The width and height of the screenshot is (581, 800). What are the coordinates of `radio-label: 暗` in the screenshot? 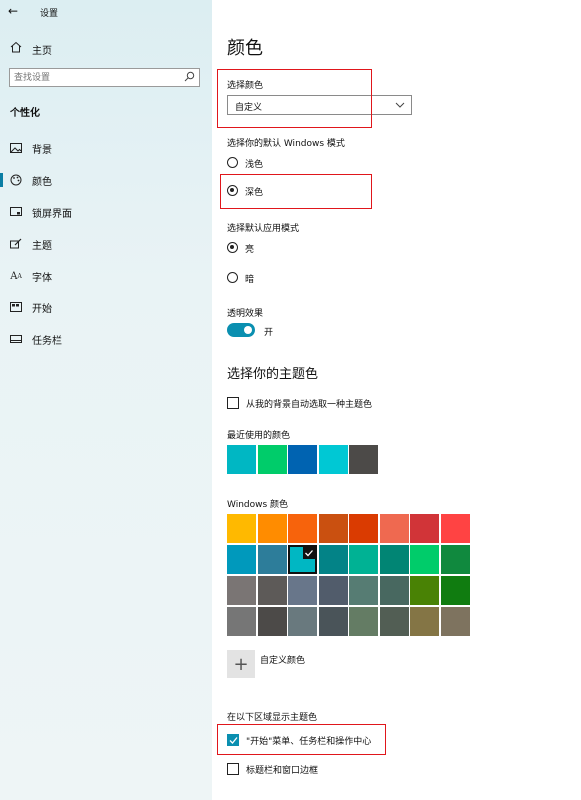 It's located at (250, 280).